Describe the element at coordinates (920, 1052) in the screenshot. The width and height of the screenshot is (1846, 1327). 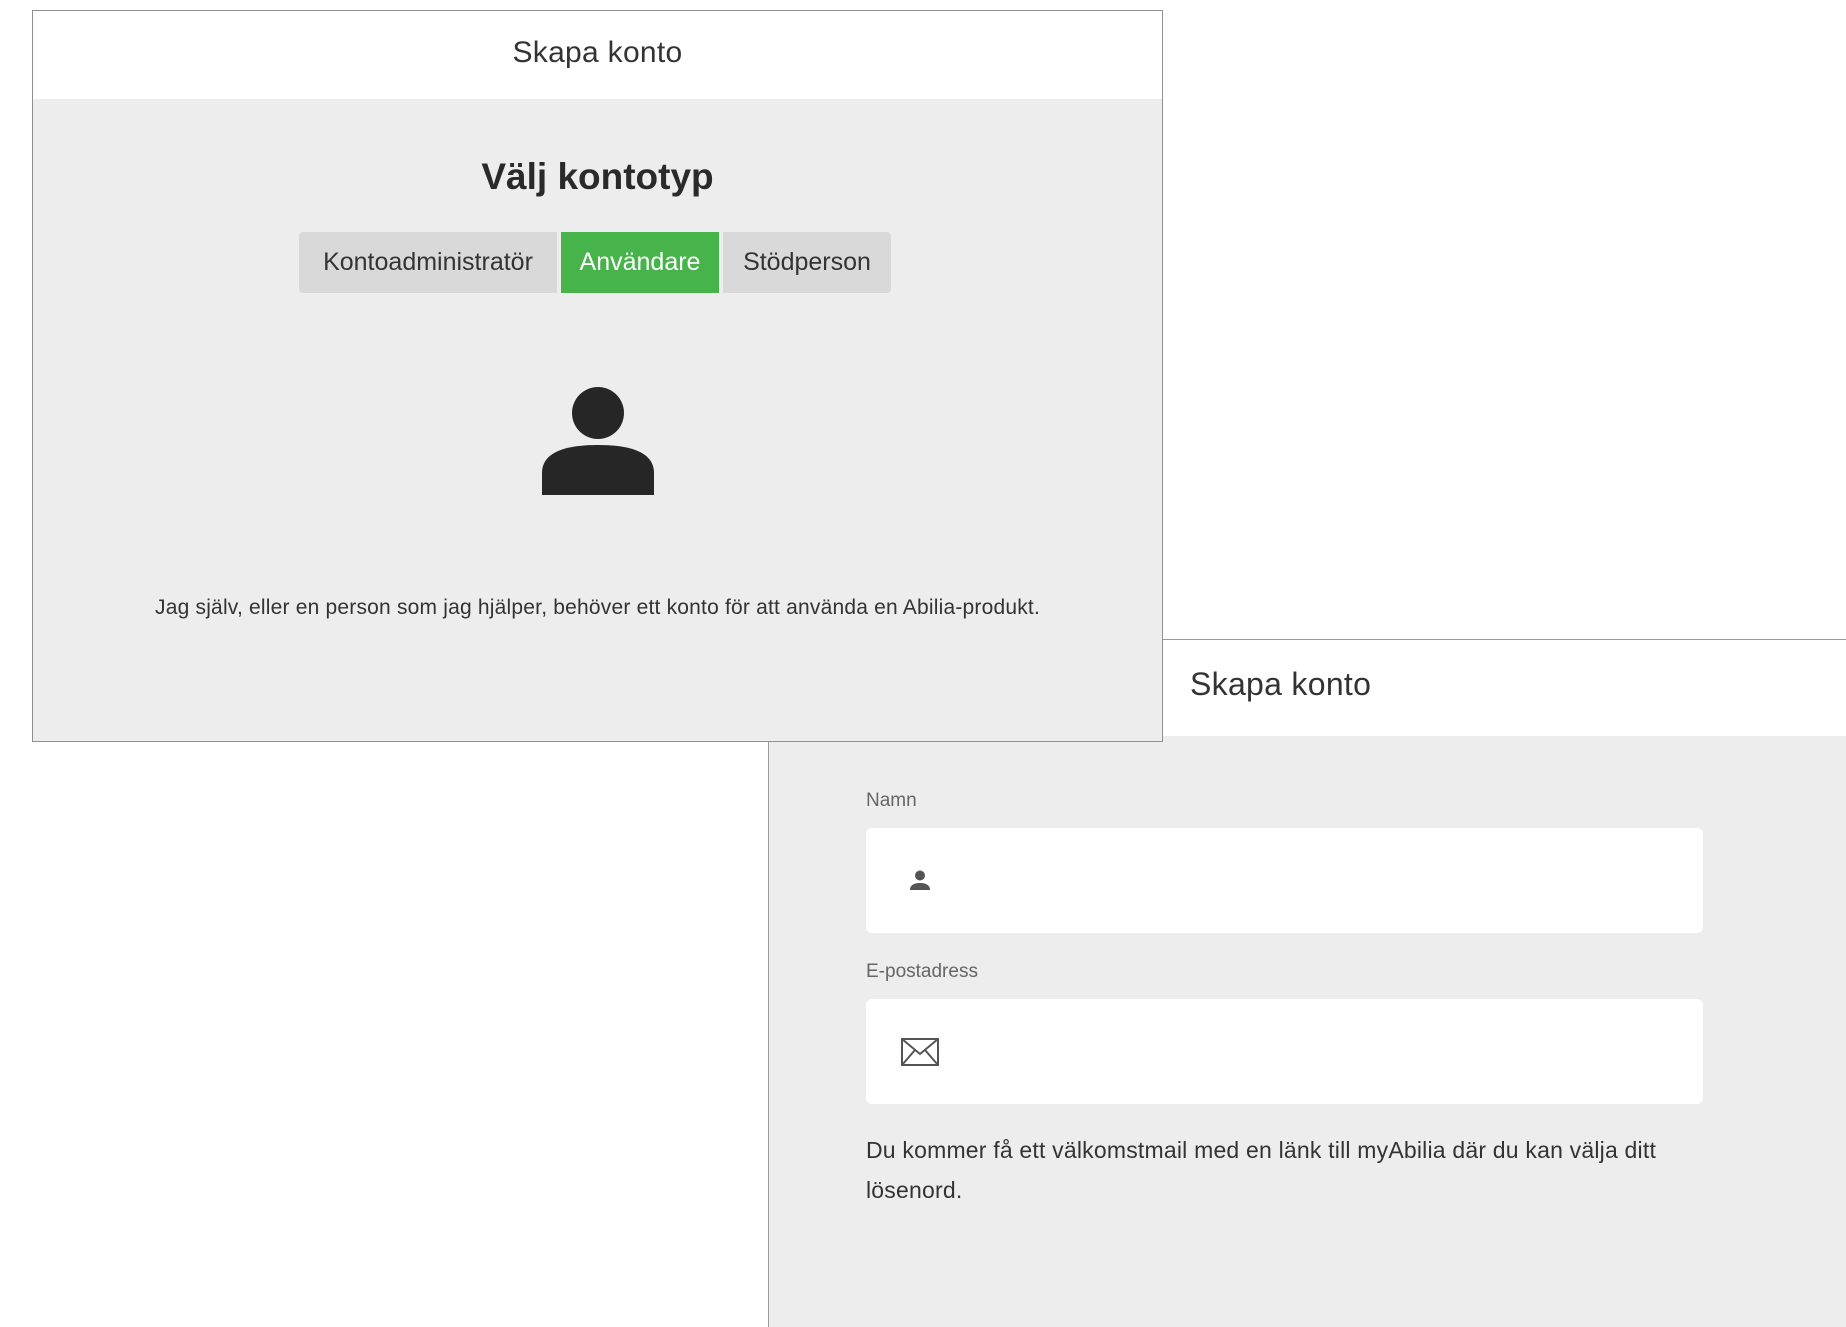
I see `envelope-icon` at that location.